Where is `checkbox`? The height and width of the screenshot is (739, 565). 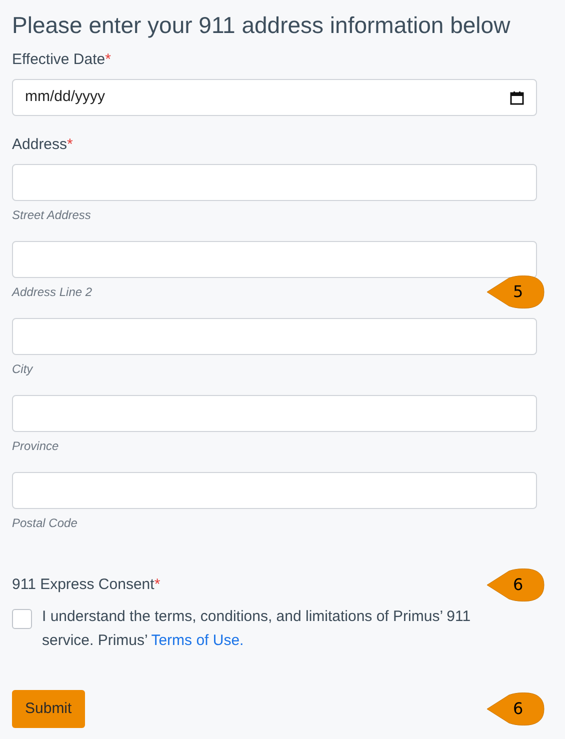 checkbox is located at coordinates (22, 619).